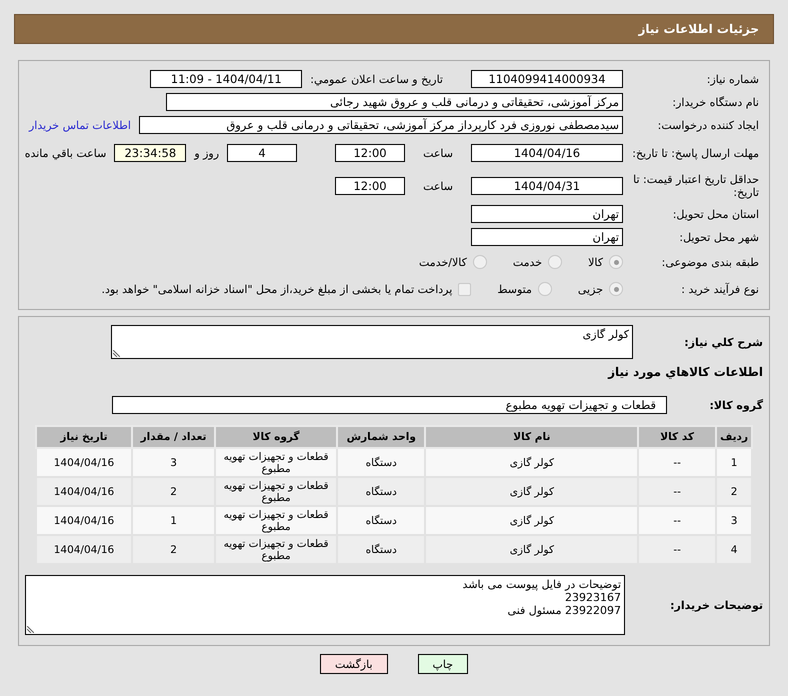  Describe the element at coordinates (527, 262) in the screenshot. I see `radio-label: خدمت` at that location.